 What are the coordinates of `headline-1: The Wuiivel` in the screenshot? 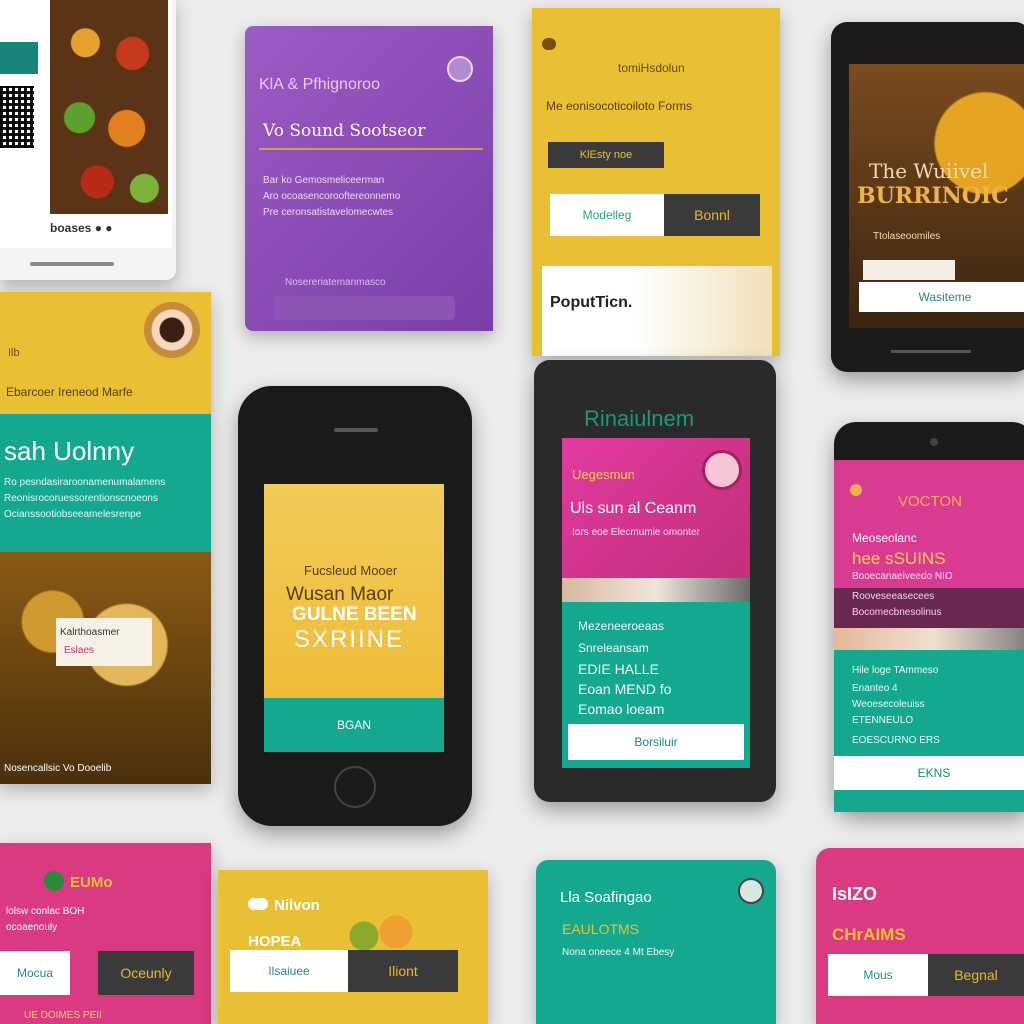 It's located at (929, 171).